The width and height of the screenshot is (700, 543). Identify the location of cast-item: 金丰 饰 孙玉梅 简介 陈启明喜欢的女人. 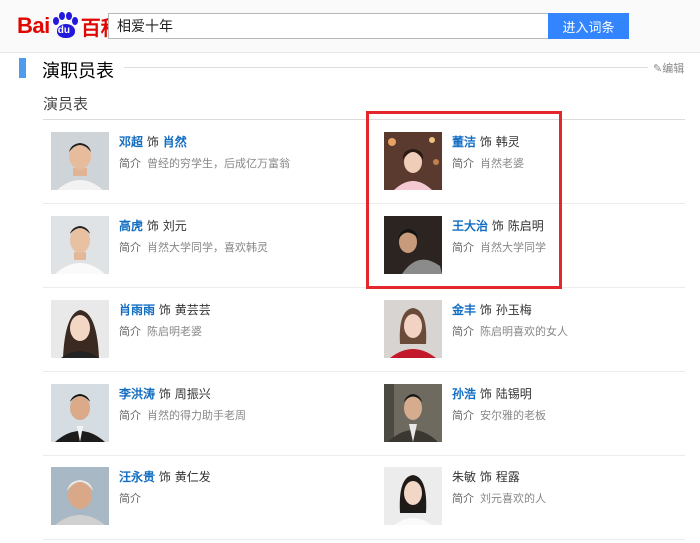
(534, 331).